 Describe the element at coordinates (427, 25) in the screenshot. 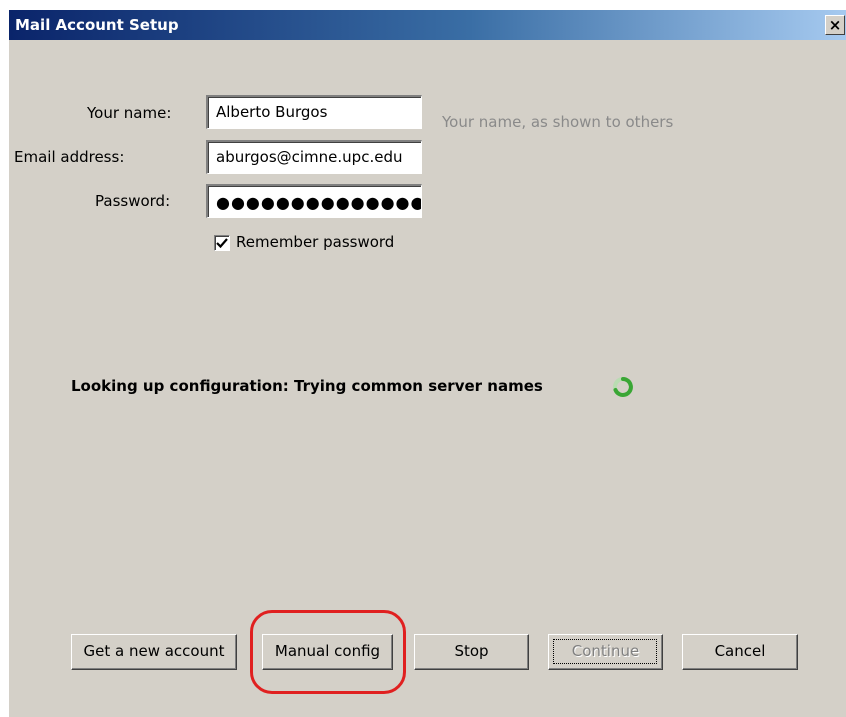

I see `title-bar: Mail Account Setup ×` at that location.